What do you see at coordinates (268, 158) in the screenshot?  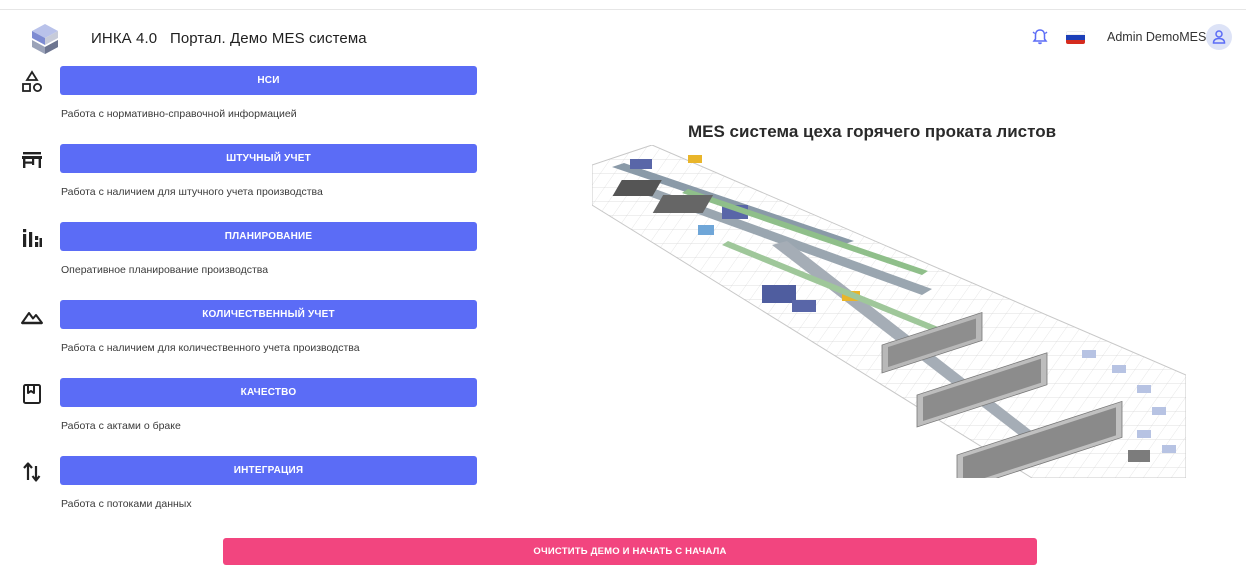 I see `module-piece-accounting-button: ШТУЧНЫЙ УЧЕТ` at bounding box center [268, 158].